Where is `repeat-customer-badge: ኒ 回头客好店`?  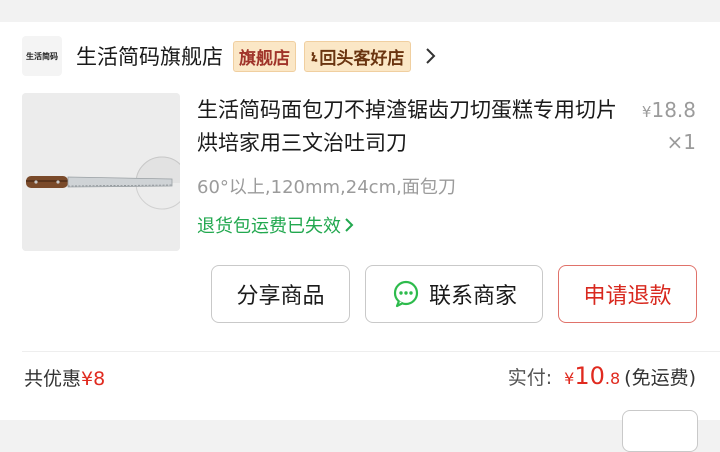
repeat-customer-badge: ኒ 回头客好店 is located at coordinates (358, 56).